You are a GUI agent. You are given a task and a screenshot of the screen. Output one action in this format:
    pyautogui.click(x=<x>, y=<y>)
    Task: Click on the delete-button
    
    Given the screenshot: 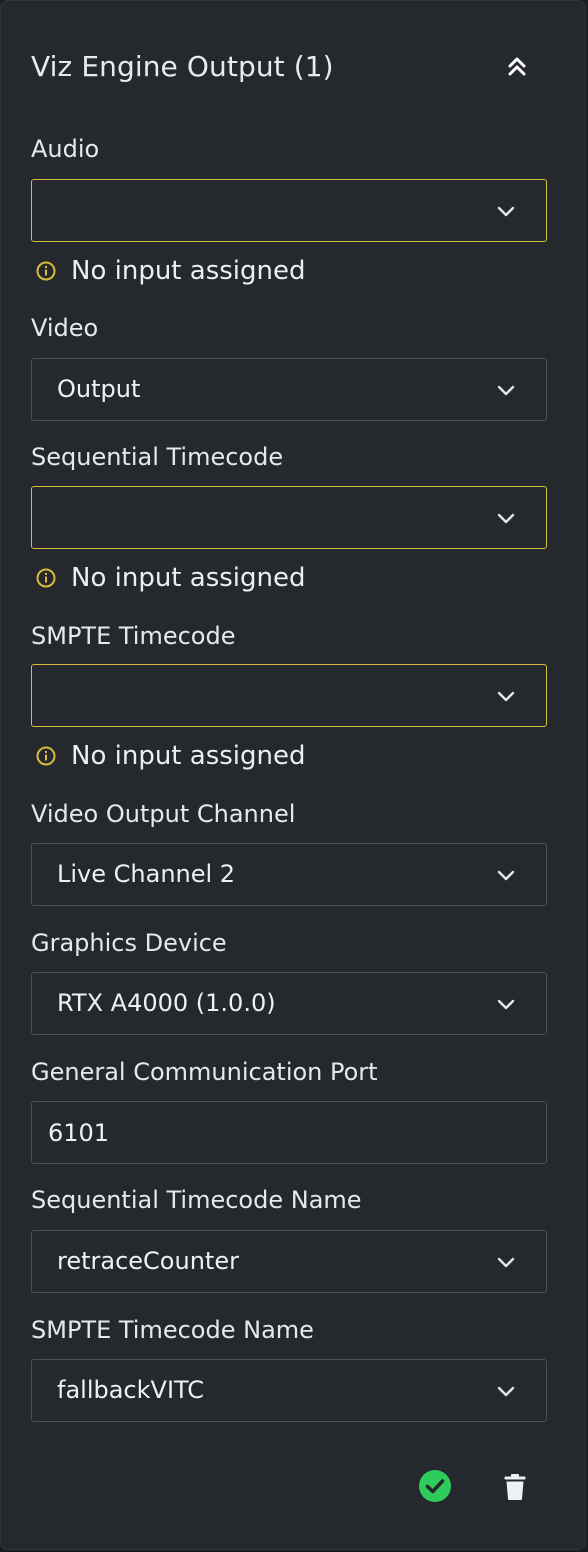 What is the action you would take?
    pyautogui.click(x=515, y=1487)
    